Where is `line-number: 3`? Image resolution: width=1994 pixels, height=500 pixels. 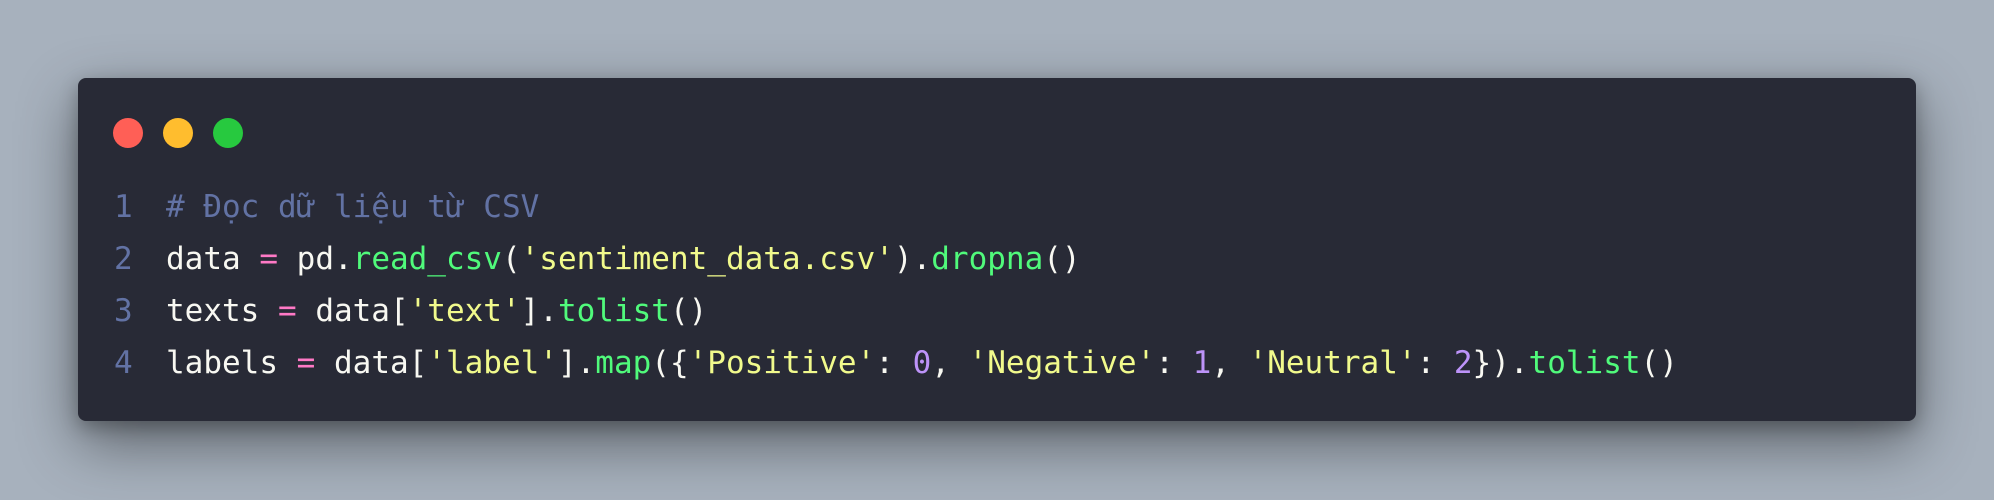 line-number: 3 is located at coordinates (123, 311).